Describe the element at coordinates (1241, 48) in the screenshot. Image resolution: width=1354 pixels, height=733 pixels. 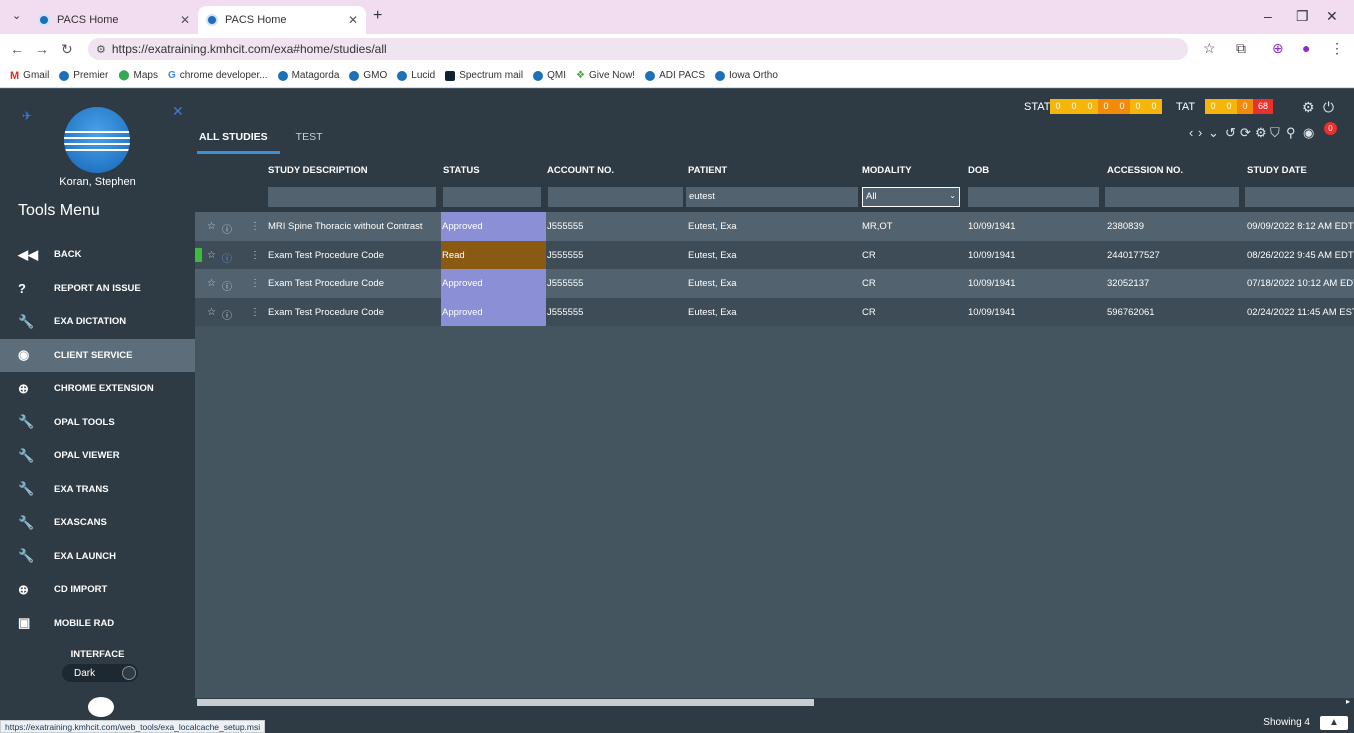
I see `extensions-icon: ⧉` at that location.